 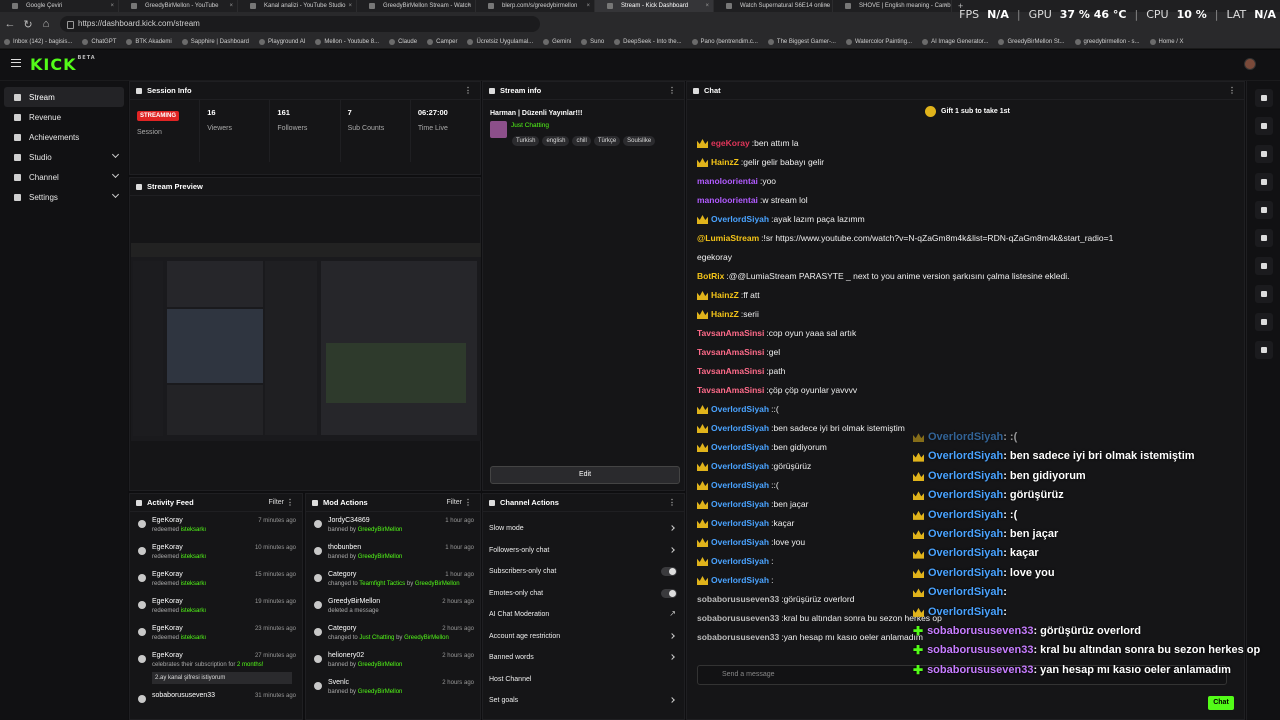 I want to click on channel-action-slow-mode: Slow mode, so click(x=583, y=529).